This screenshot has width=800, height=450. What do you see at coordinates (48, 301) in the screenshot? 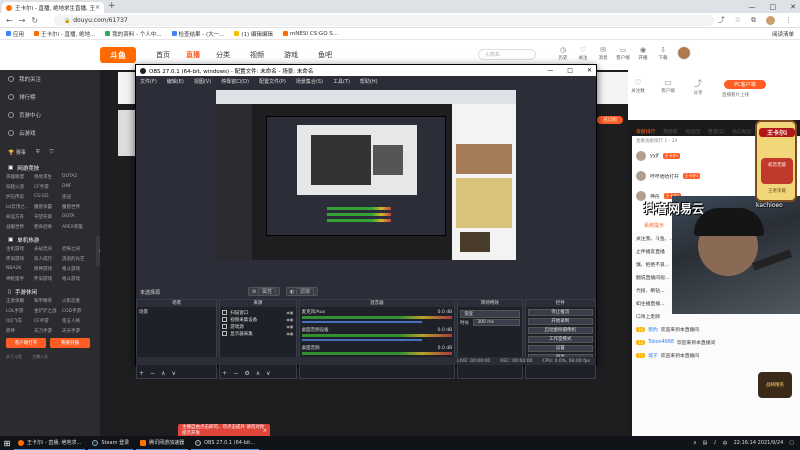
I see `sidebar-category-item: 和平精英` at bounding box center [48, 301].